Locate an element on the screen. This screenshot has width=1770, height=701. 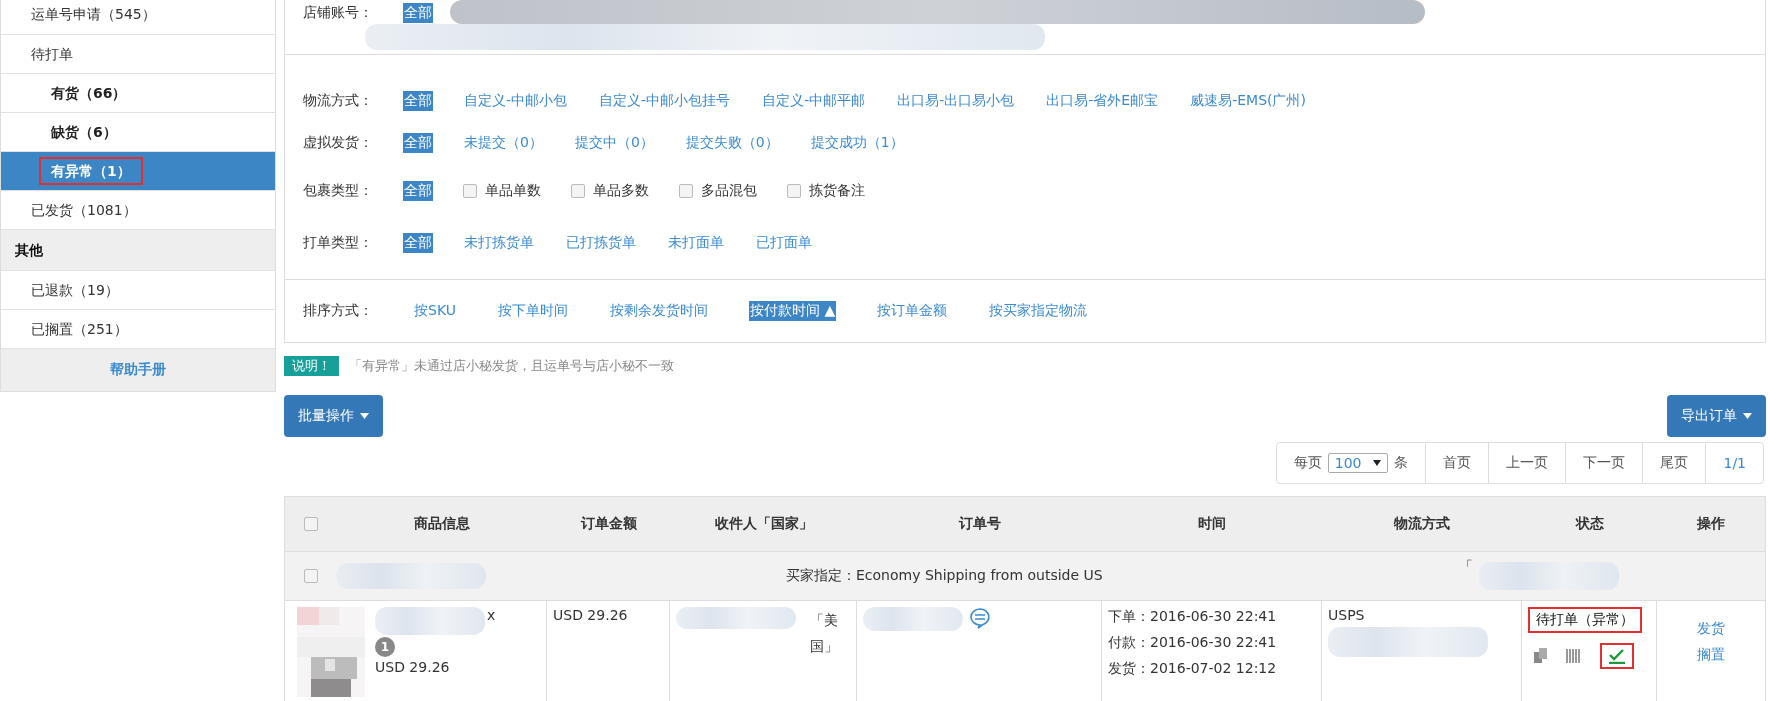
quantity-badge: 1 is located at coordinates (385, 647).